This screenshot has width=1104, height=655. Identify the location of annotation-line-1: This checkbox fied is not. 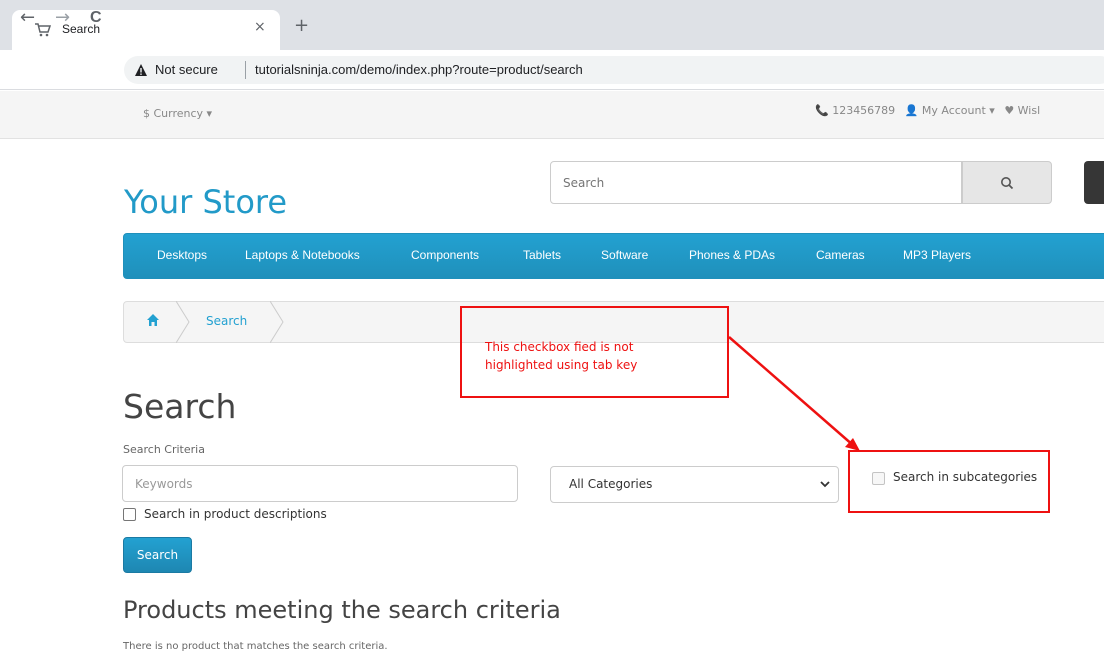
(559, 347).